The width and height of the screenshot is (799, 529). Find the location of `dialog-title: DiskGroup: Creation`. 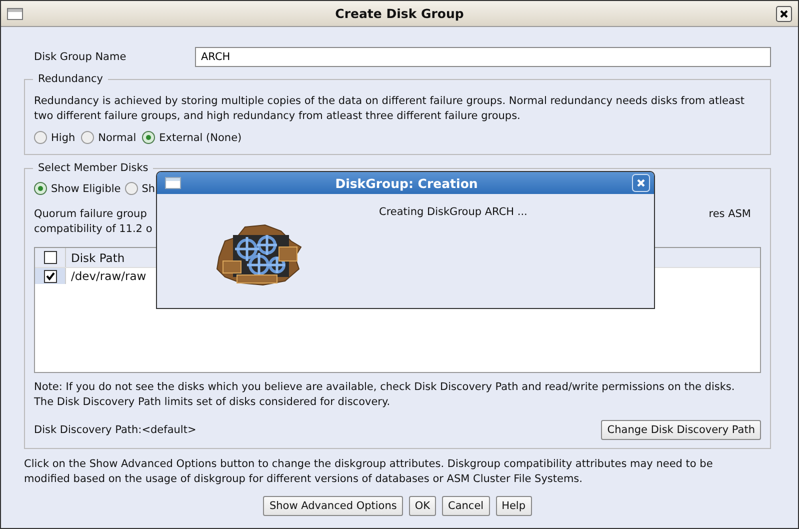

dialog-title: DiskGroup: Creation is located at coordinates (406, 183).